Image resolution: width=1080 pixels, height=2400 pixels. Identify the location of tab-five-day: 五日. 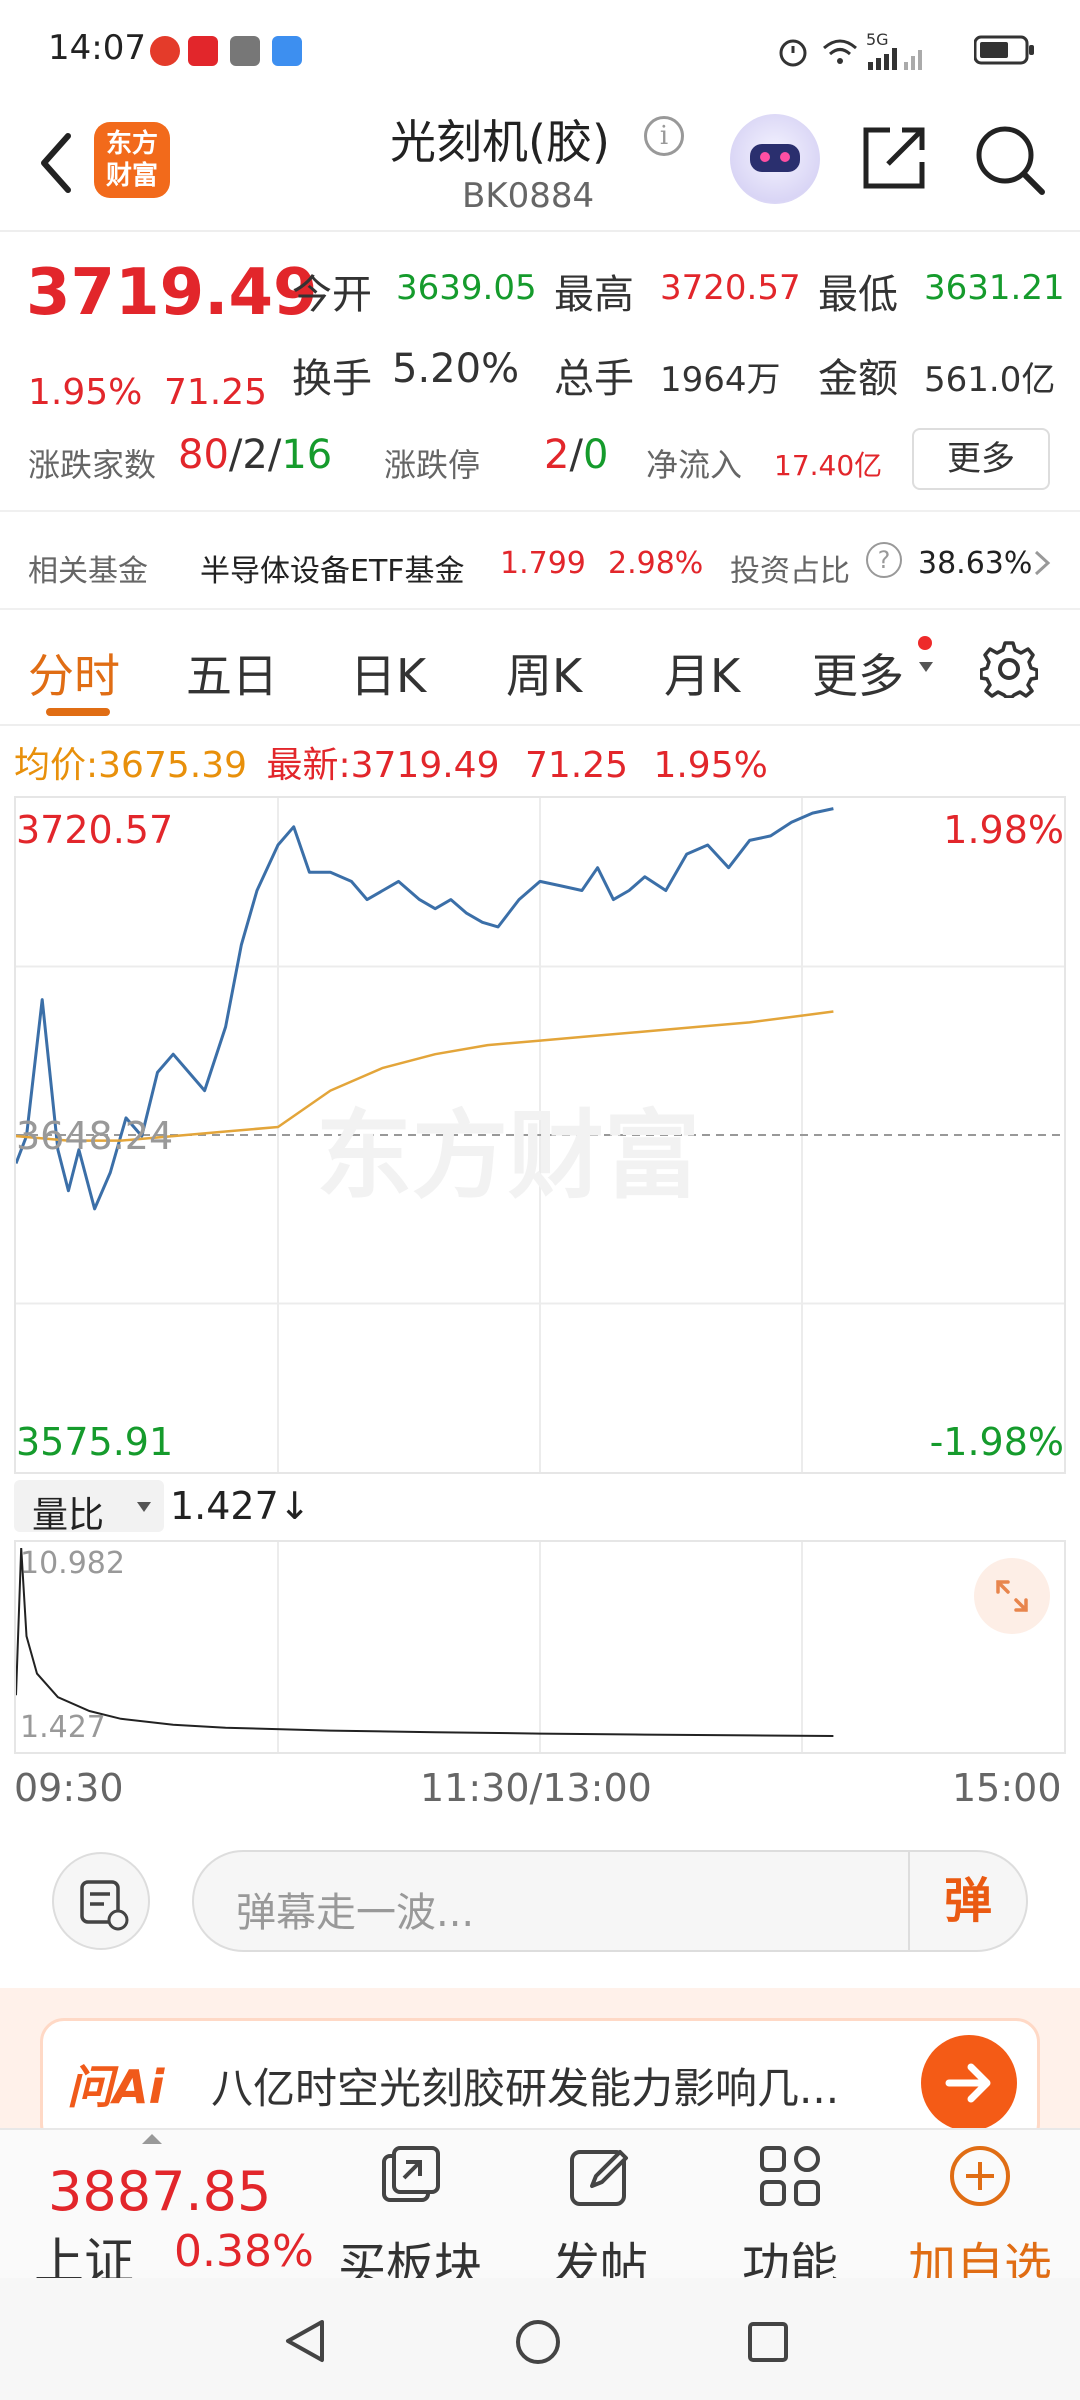
(232, 673).